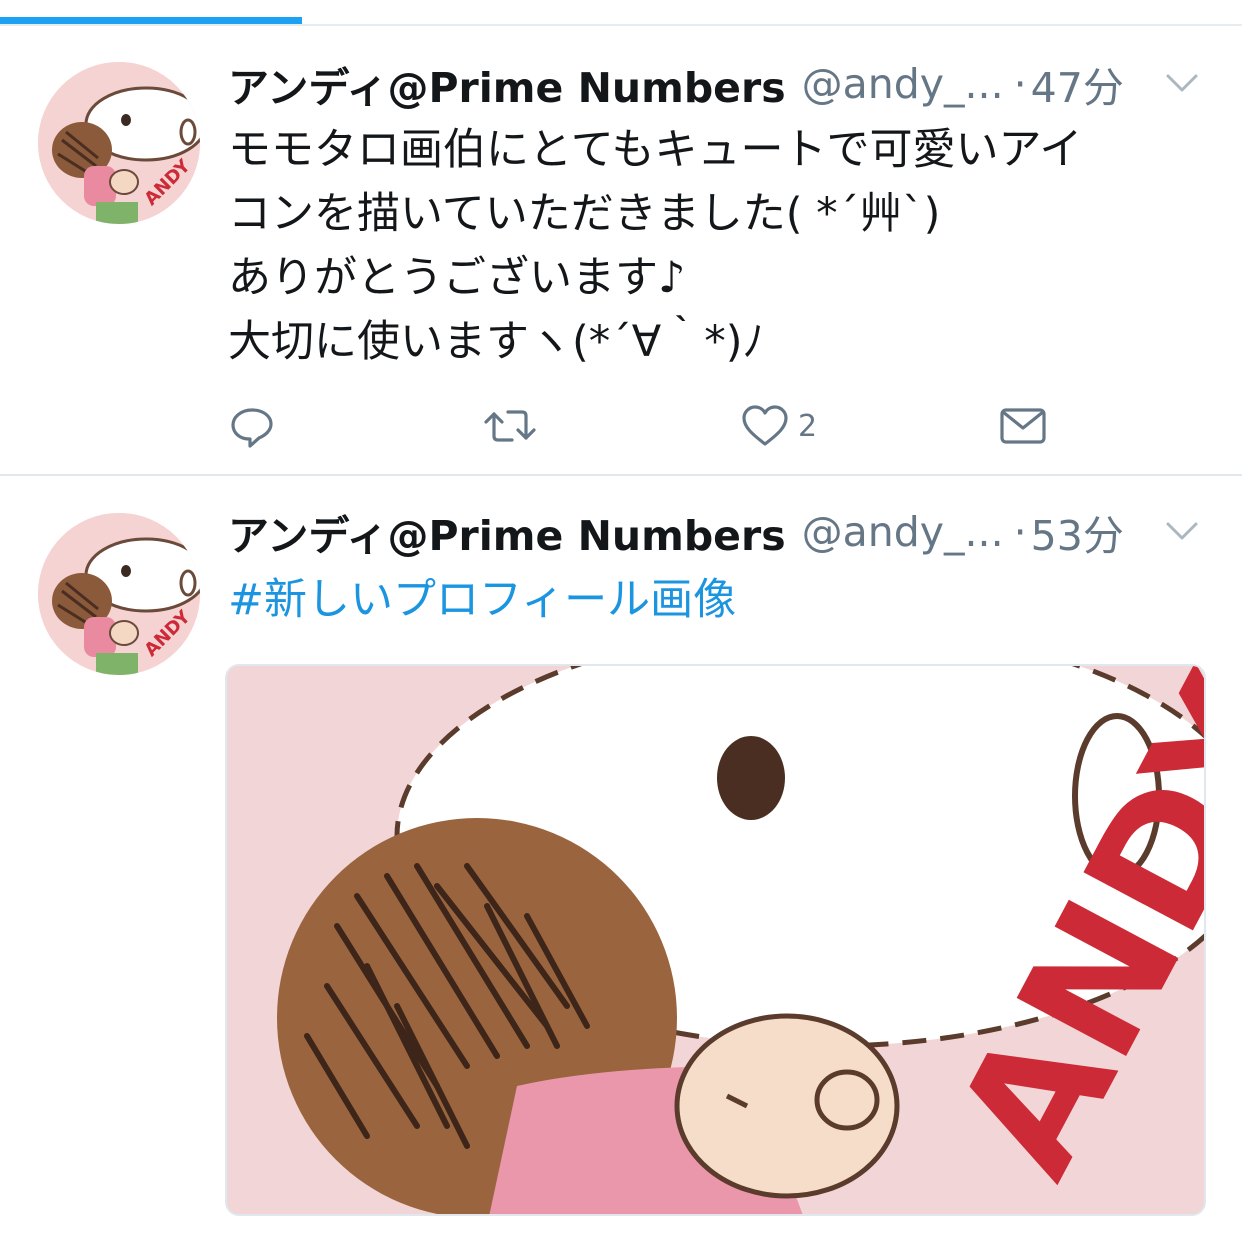 The width and height of the screenshot is (1242, 1242). I want to click on hashtag-link: #新しいプロフィール画像, so click(482, 600).